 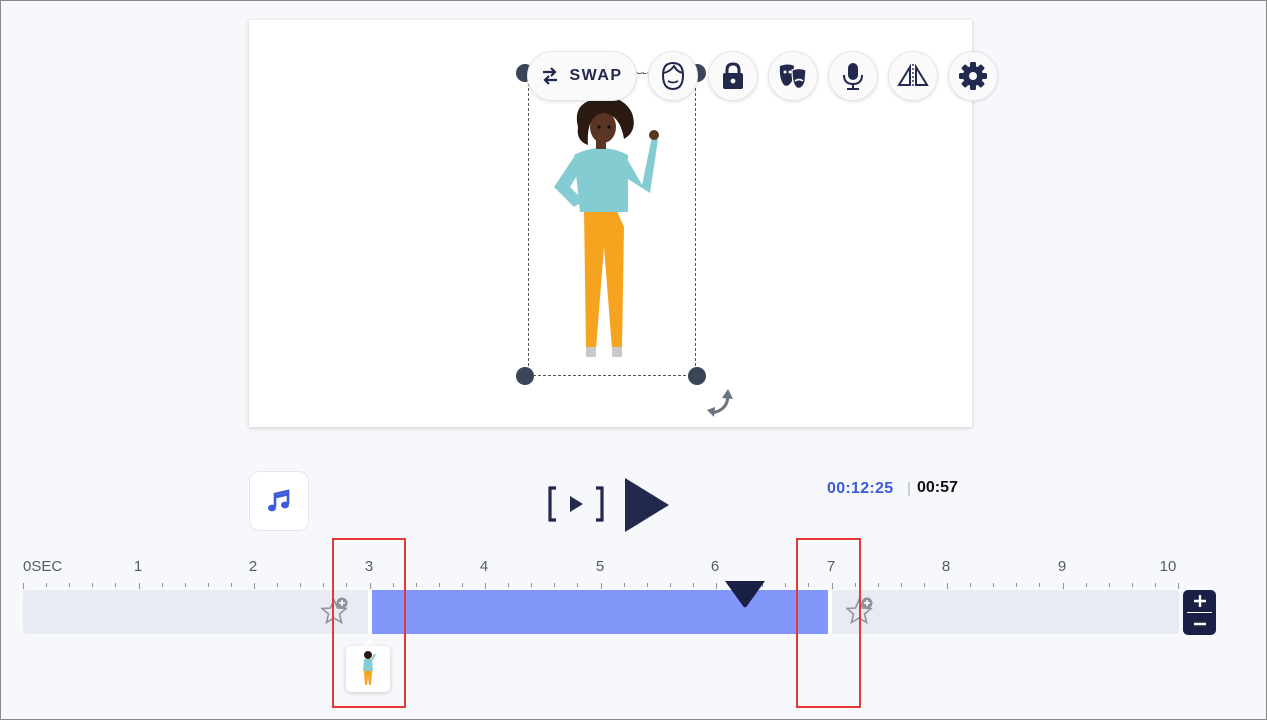 I want to click on face-button, so click(x=673, y=76).